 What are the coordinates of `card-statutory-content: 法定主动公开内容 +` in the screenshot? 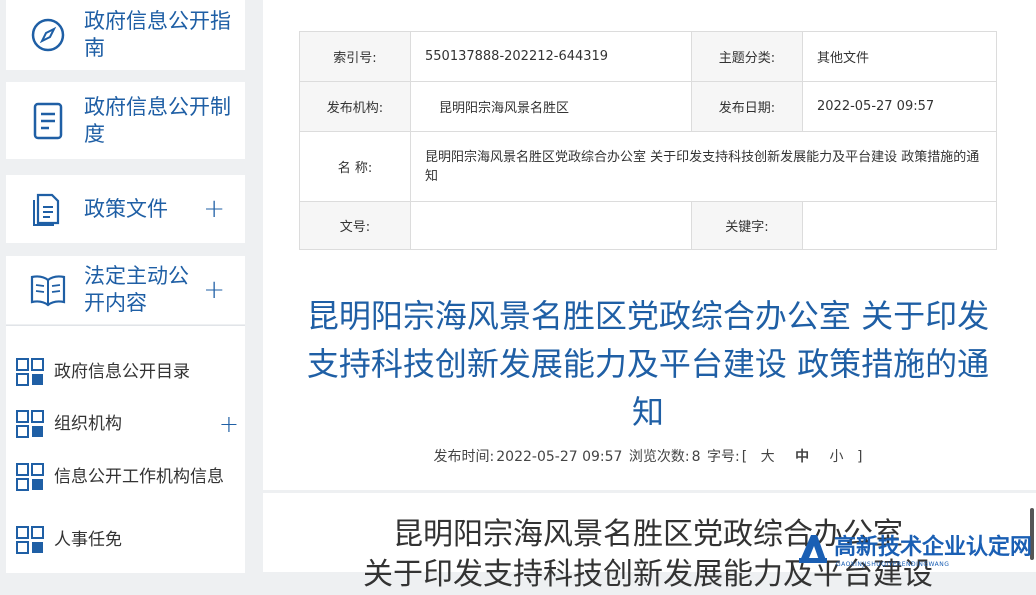 It's located at (125, 290).